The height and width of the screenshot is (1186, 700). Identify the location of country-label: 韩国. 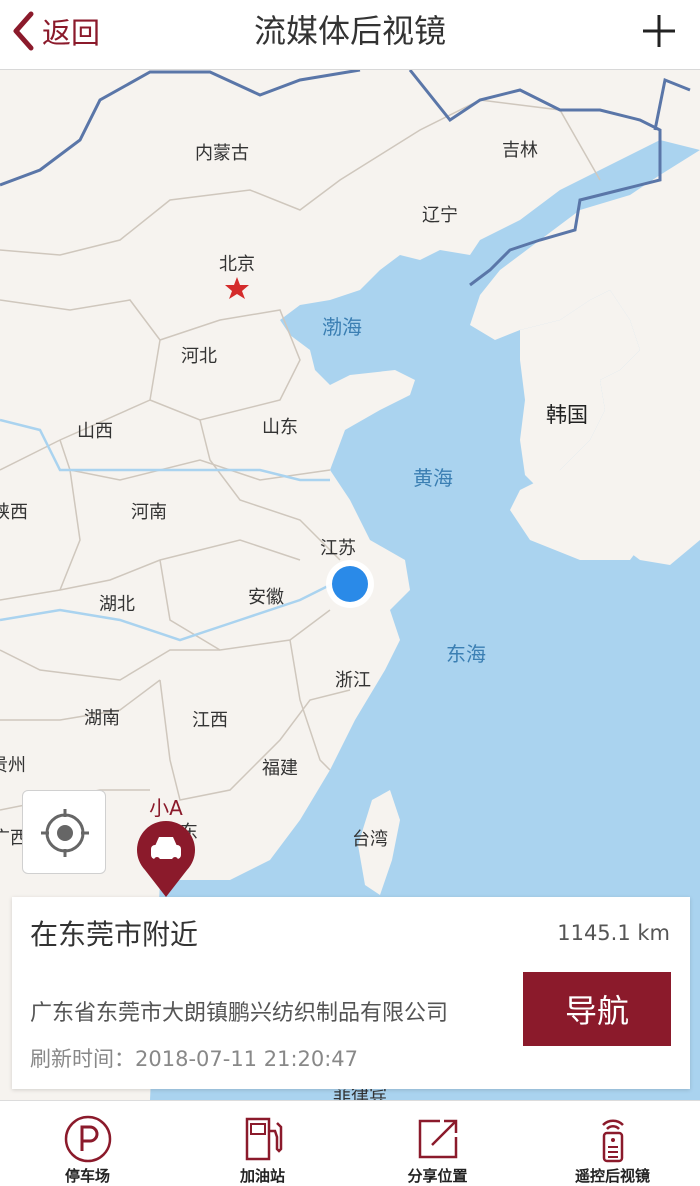
(567, 415).